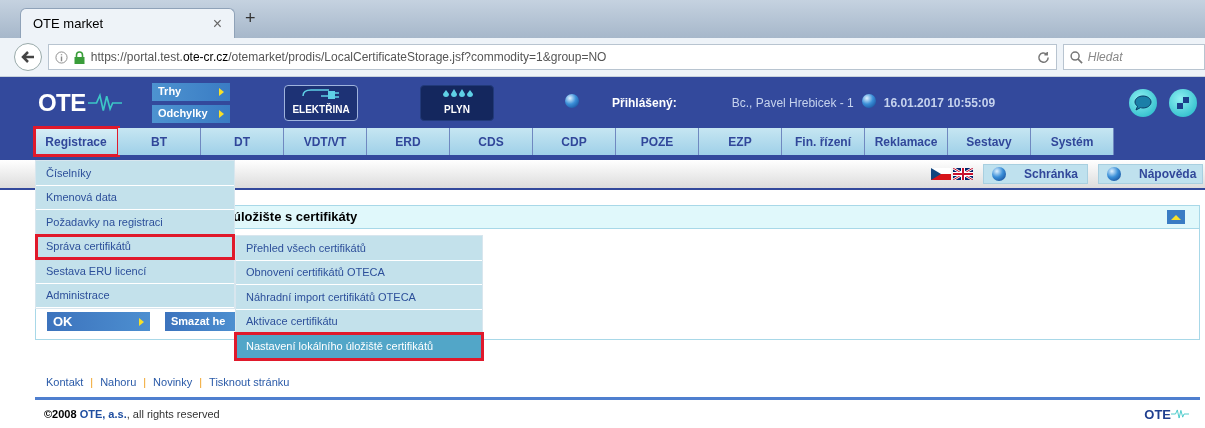 Image resolution: width=1205 pixels, height=428 pixels. I want to click on commodity-button: PLYN, so click(457, 102).